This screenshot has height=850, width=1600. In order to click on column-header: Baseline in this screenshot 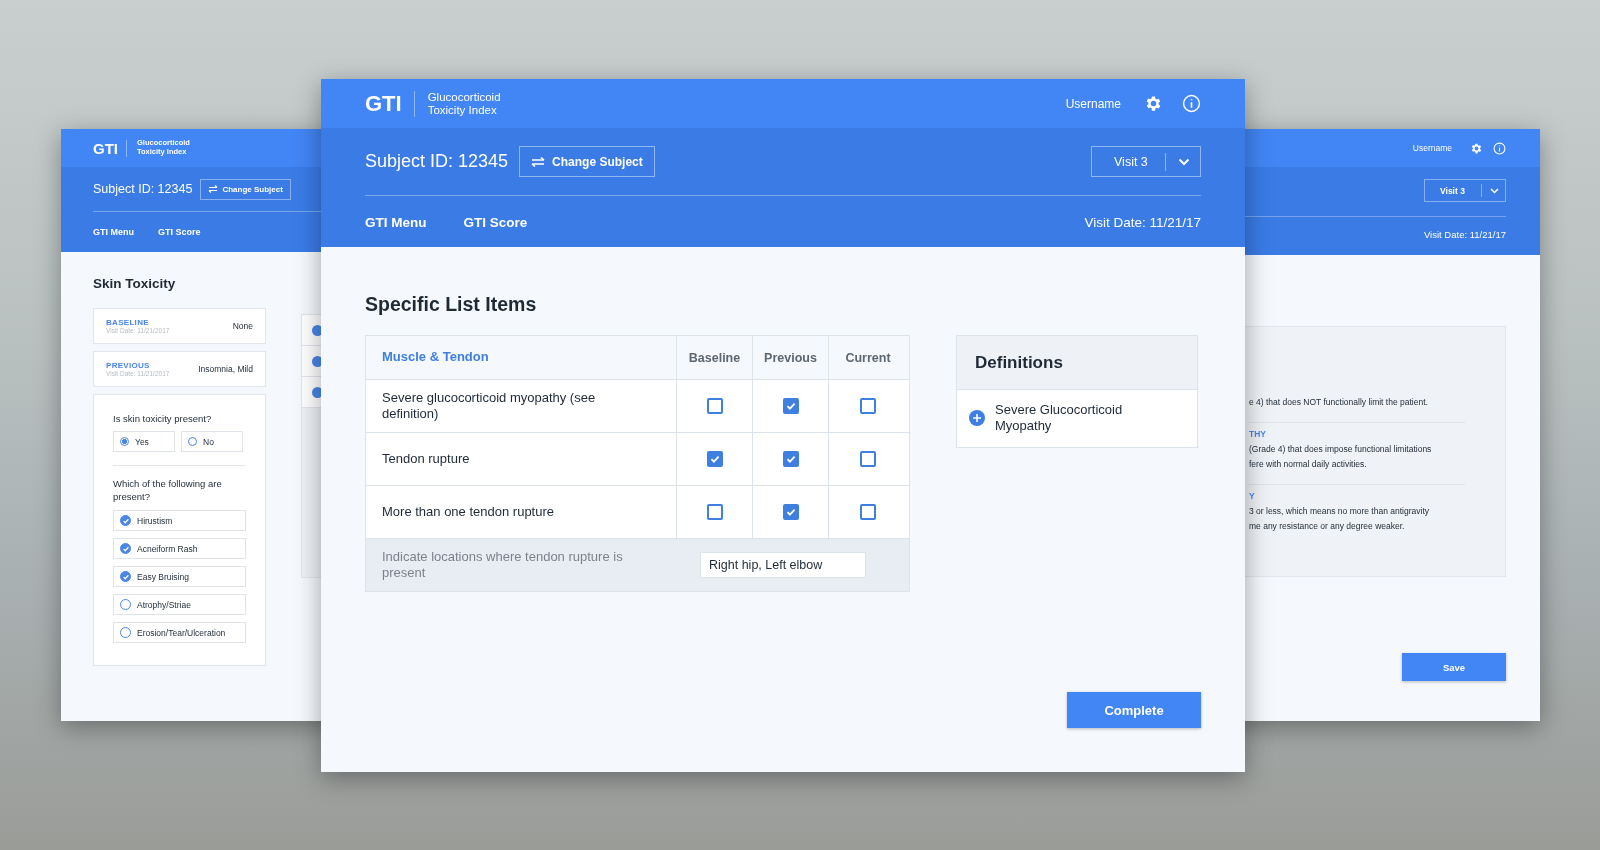, I will do `click(714, 357)`.